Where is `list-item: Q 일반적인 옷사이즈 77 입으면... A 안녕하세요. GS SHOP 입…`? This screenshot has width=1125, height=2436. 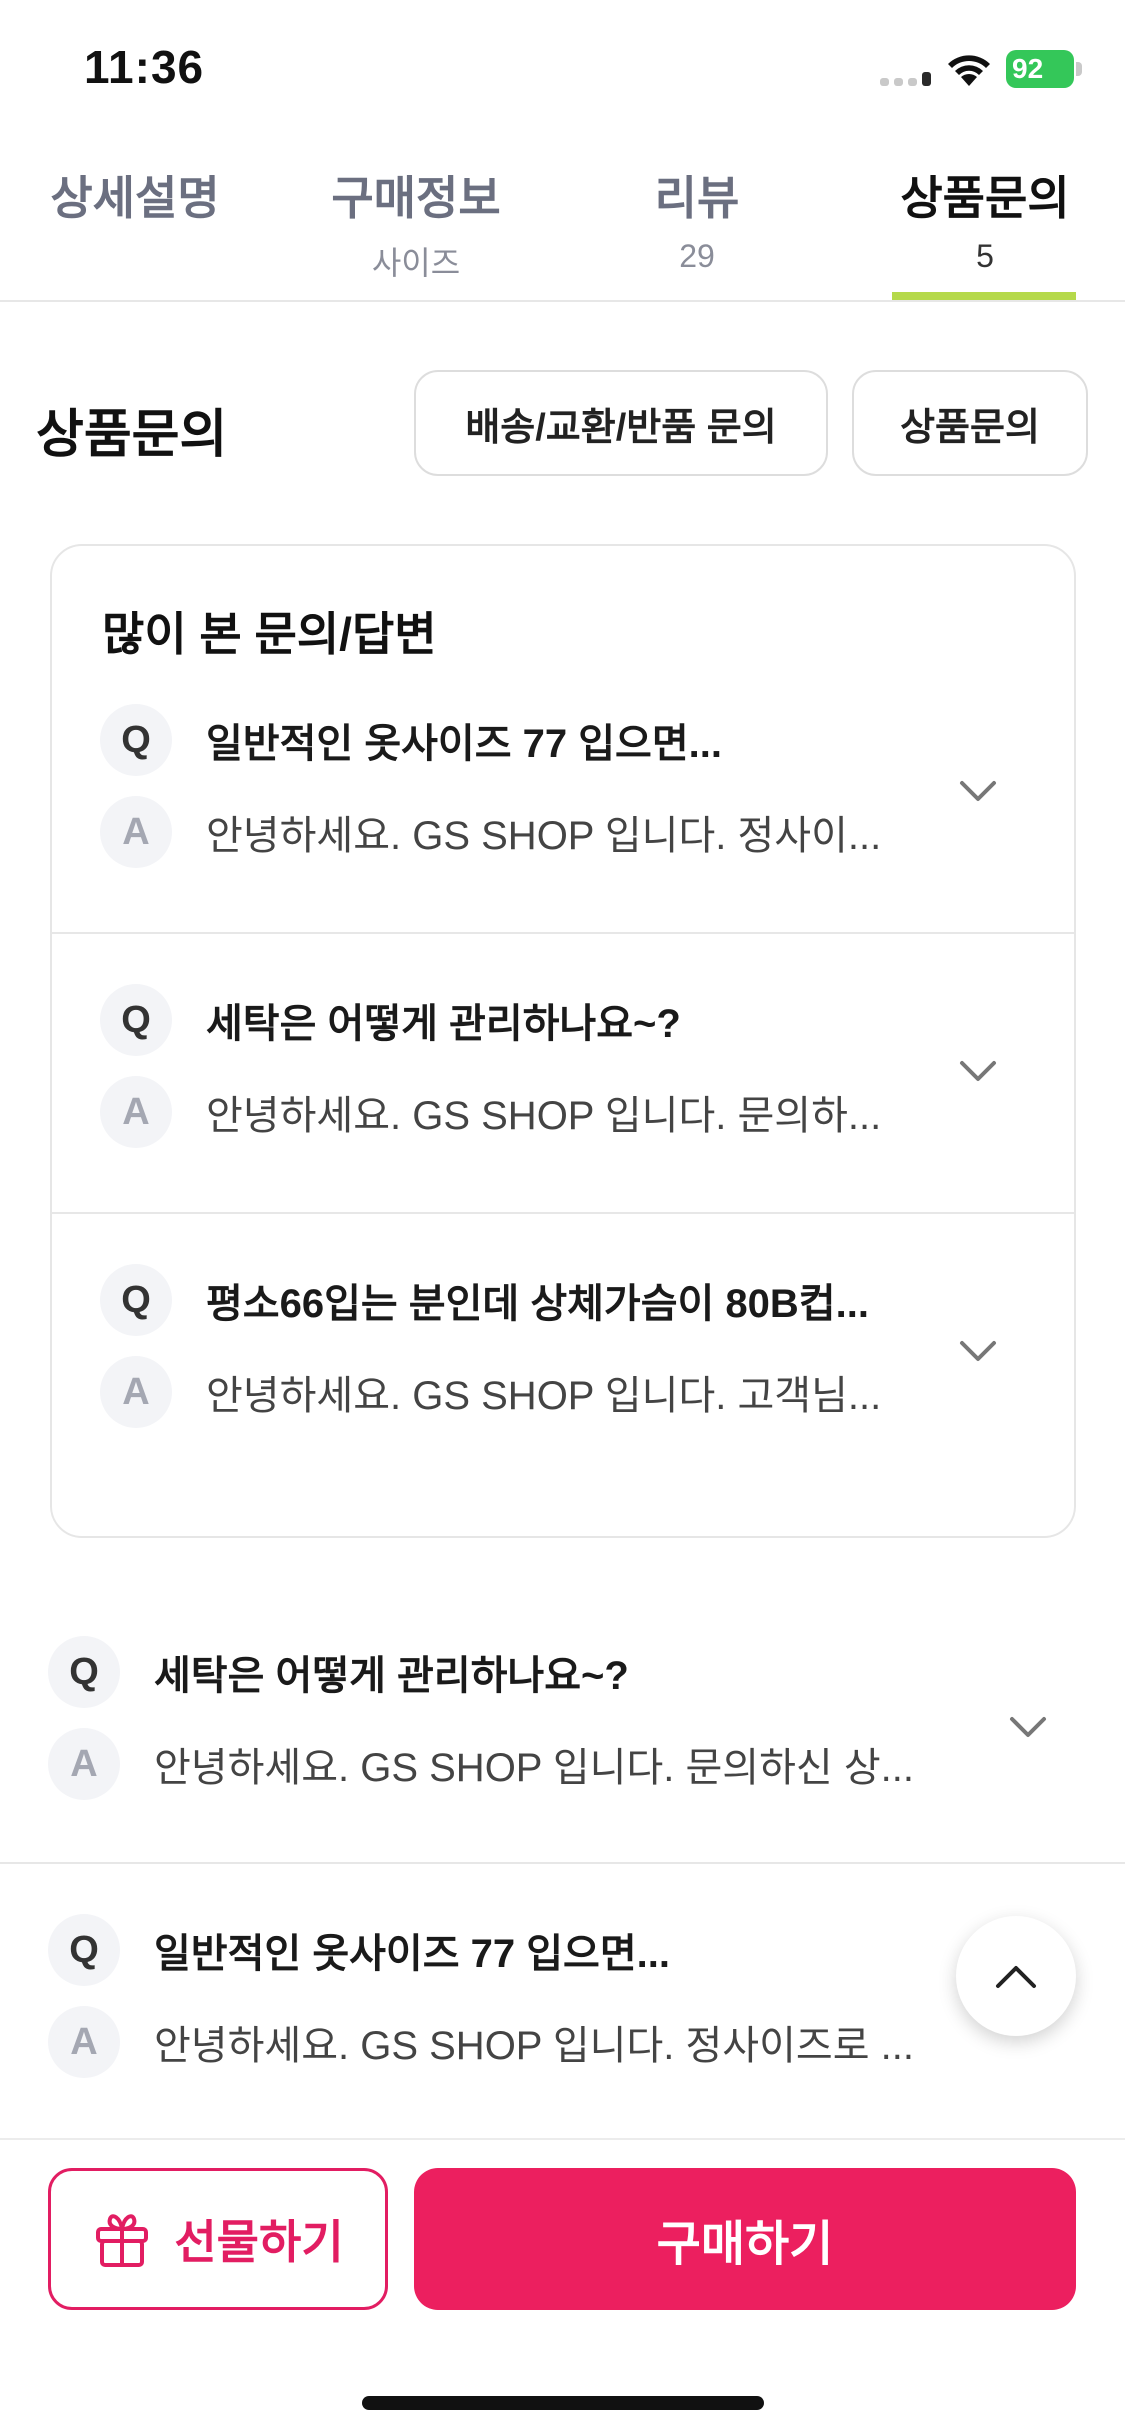
list-item: Q 일반적인 옷사이즈 77 입으면... A 안녕하세요. GS SHOP 입… is located at coordinates (562, 2038).